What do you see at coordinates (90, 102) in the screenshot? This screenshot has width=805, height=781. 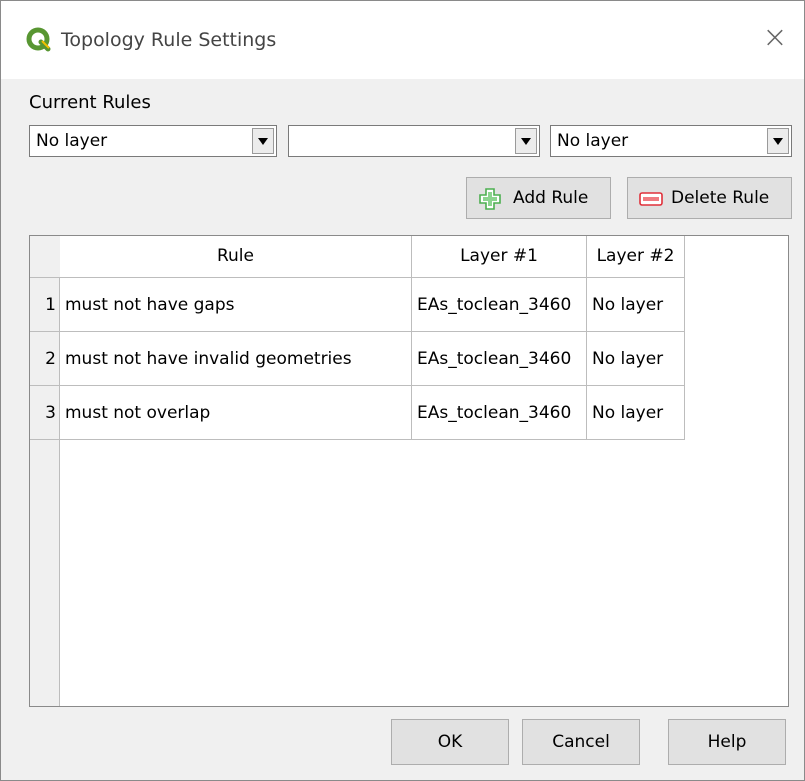 I see `current-rules-label: Current Rules` at bounding box center [90, 102].